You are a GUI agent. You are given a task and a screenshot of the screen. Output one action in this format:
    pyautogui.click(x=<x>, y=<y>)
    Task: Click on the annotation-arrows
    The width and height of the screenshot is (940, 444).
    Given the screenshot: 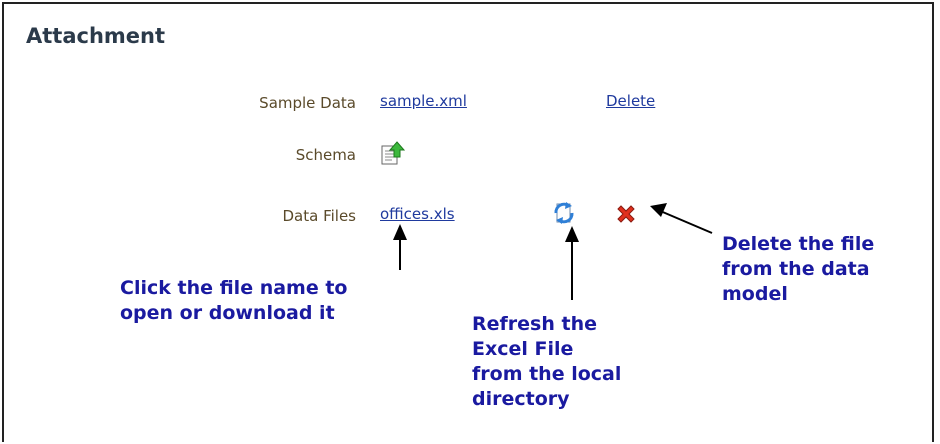 What is the action you would take?
    pyautogui.click(x=553, y=251)
    